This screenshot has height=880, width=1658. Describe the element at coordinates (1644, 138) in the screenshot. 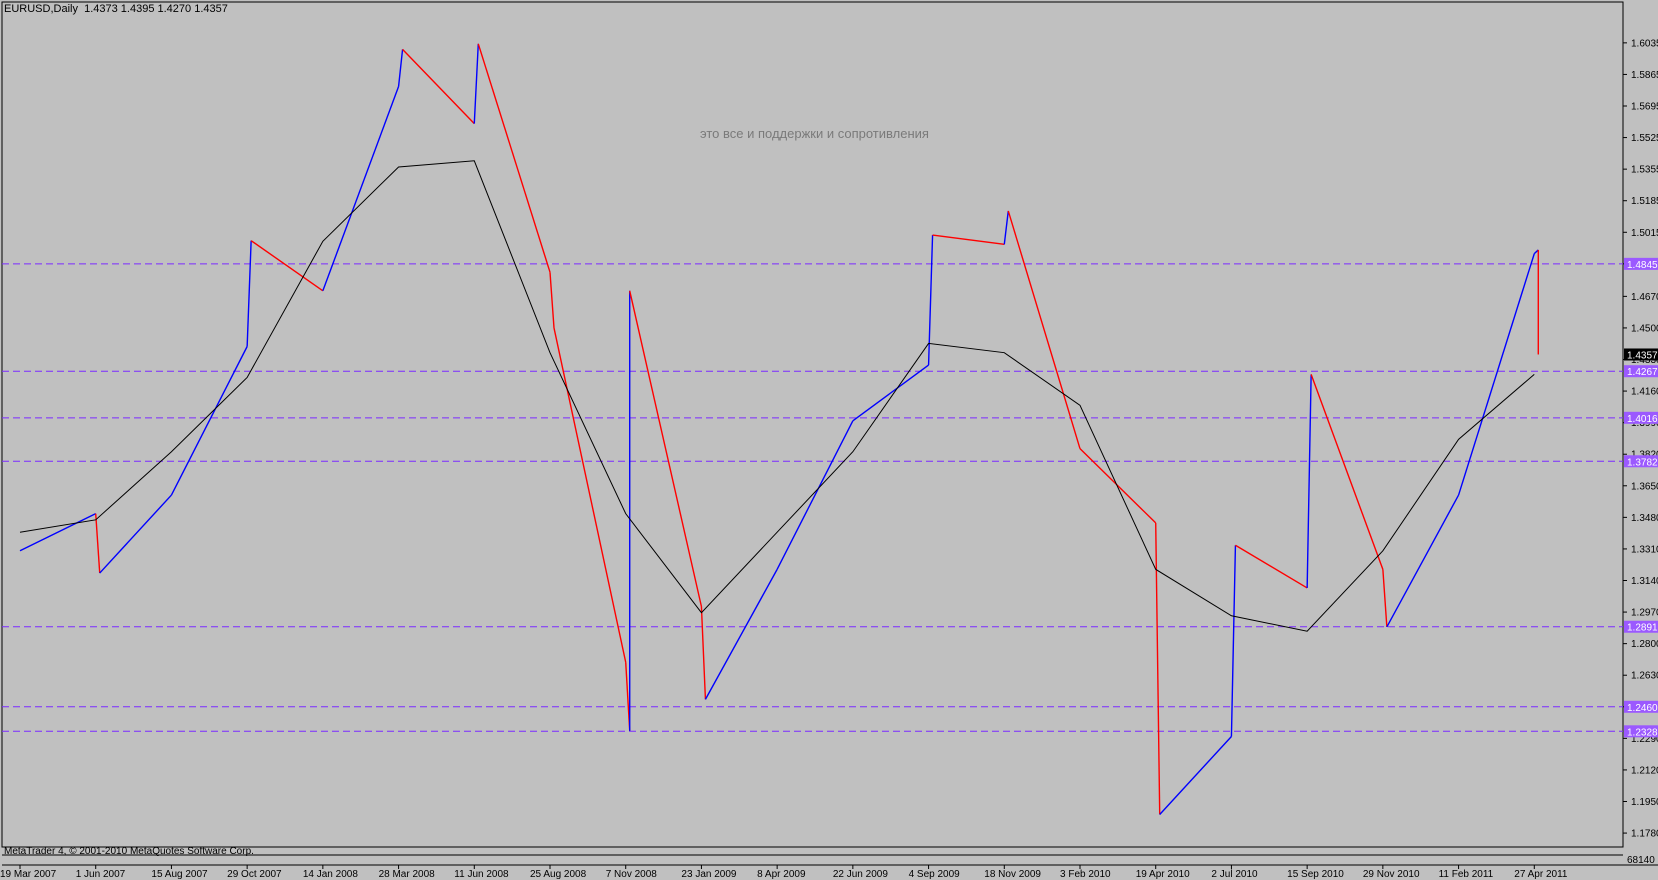

I see `y-tick-label: 1.5525` at that location.